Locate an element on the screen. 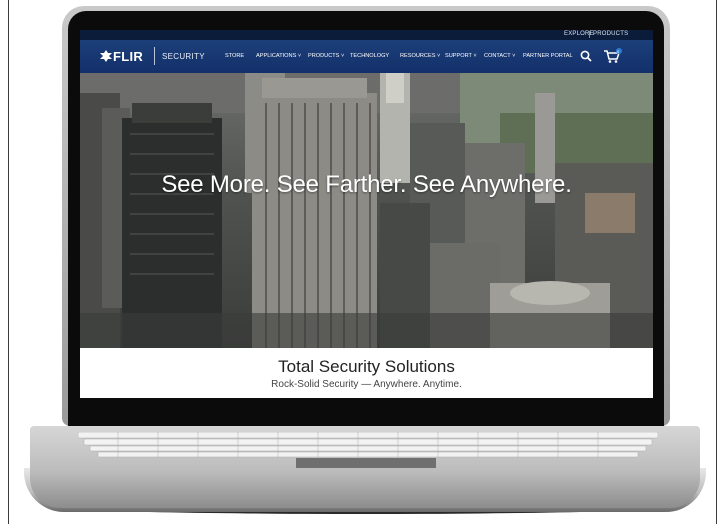  utility-divider is located at coordinates (589, 34).